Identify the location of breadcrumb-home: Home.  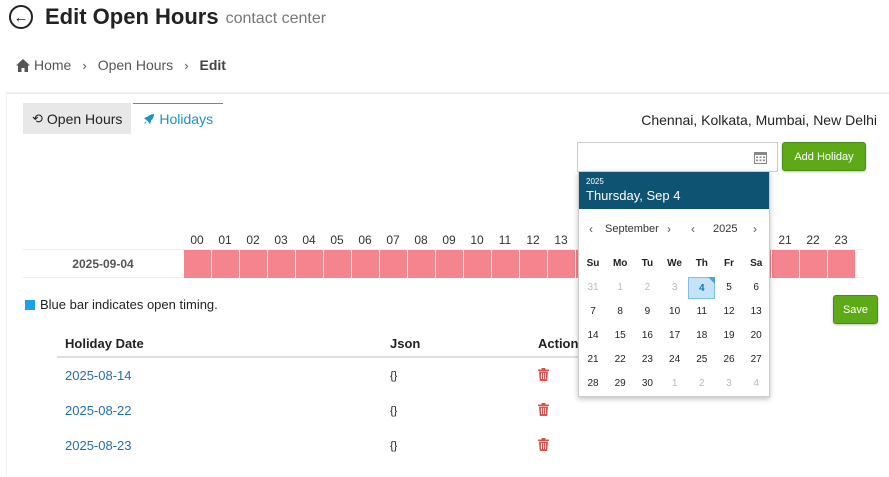
(52, 65).